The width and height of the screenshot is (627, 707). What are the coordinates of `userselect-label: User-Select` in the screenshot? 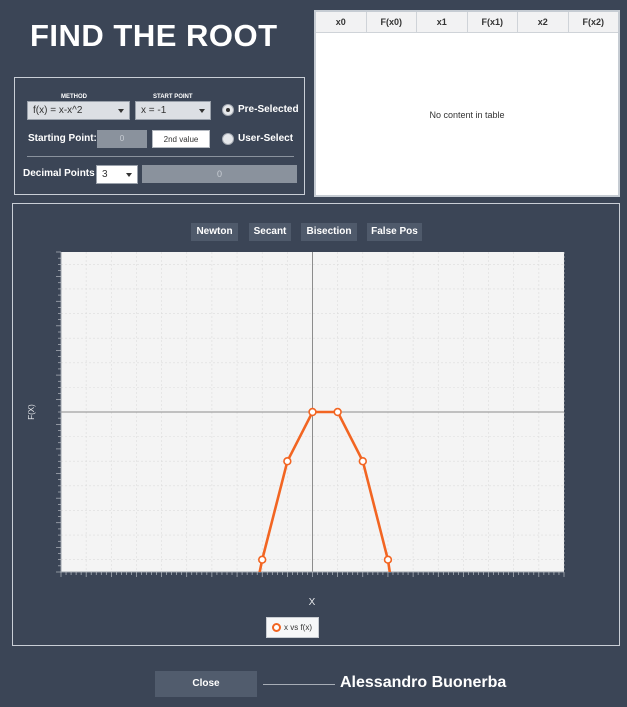 It's located at (266, 138).